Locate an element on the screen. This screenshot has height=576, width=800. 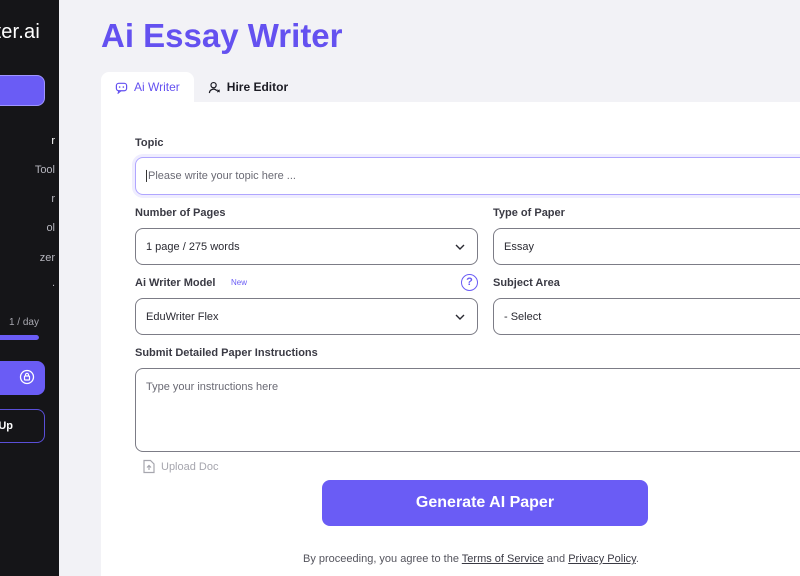
privacy-link: Privacy Policy is located at coordinates (602, 559).